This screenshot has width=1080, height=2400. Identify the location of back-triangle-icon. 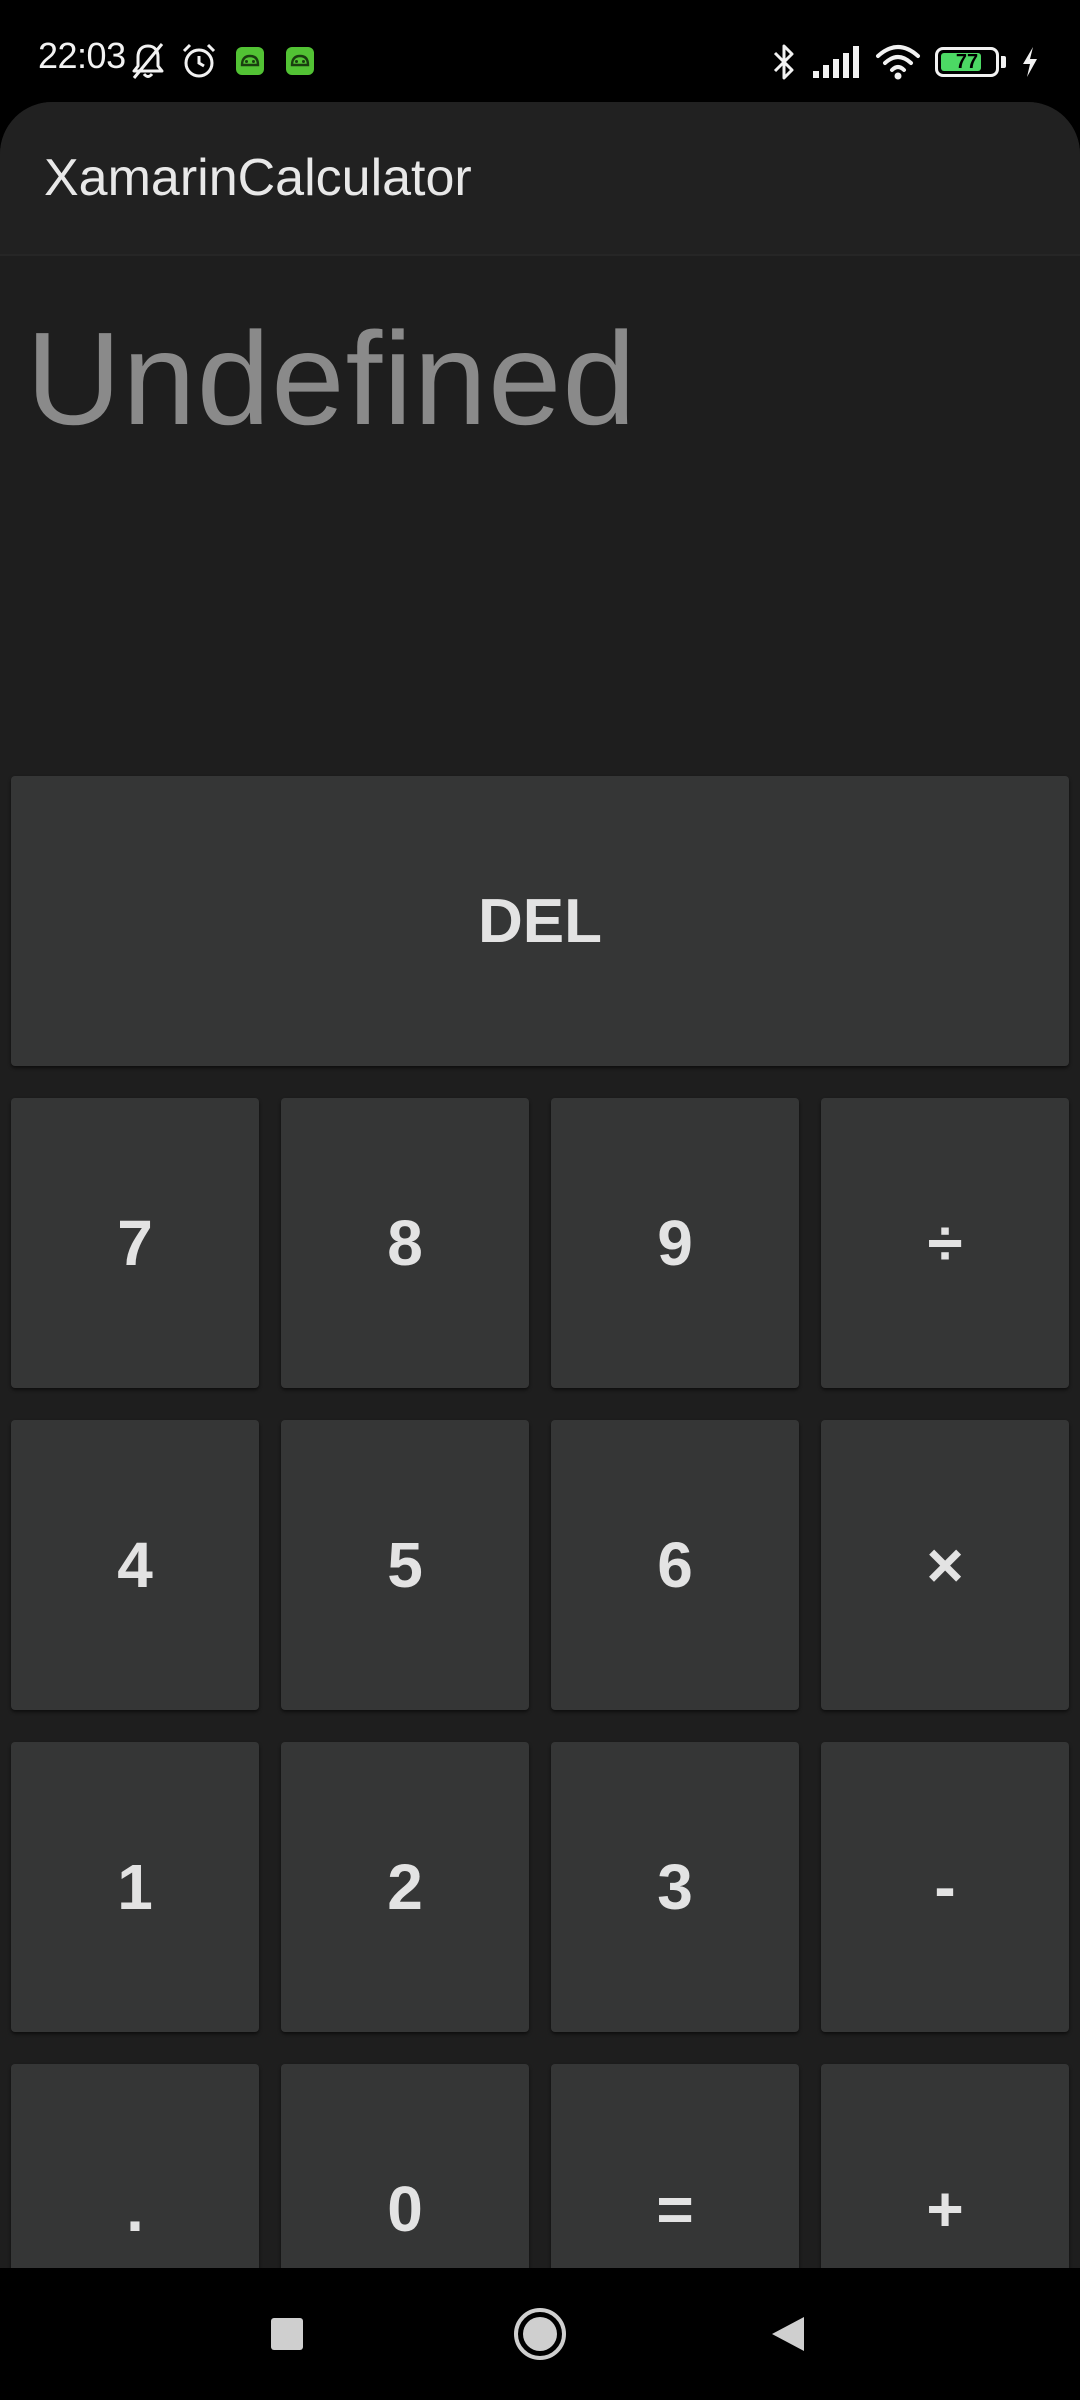
(788, 2334).